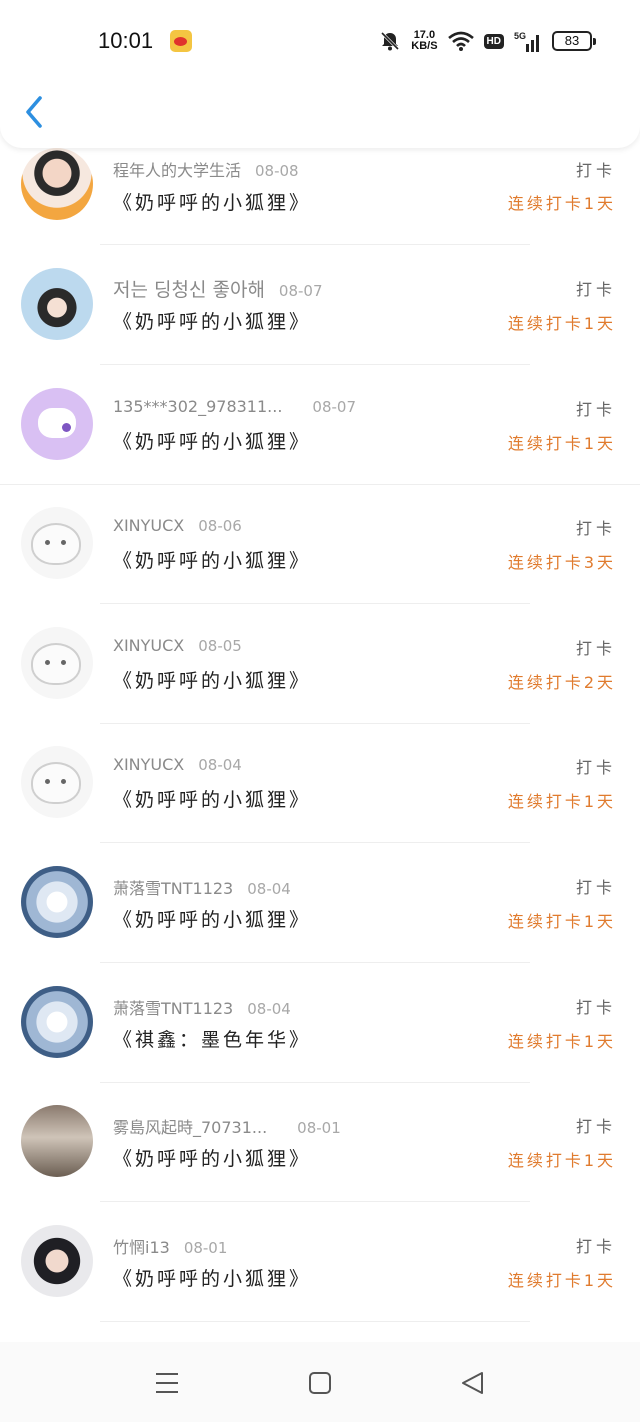  I want to click on entry-date: 08-06, so click(220, 526).